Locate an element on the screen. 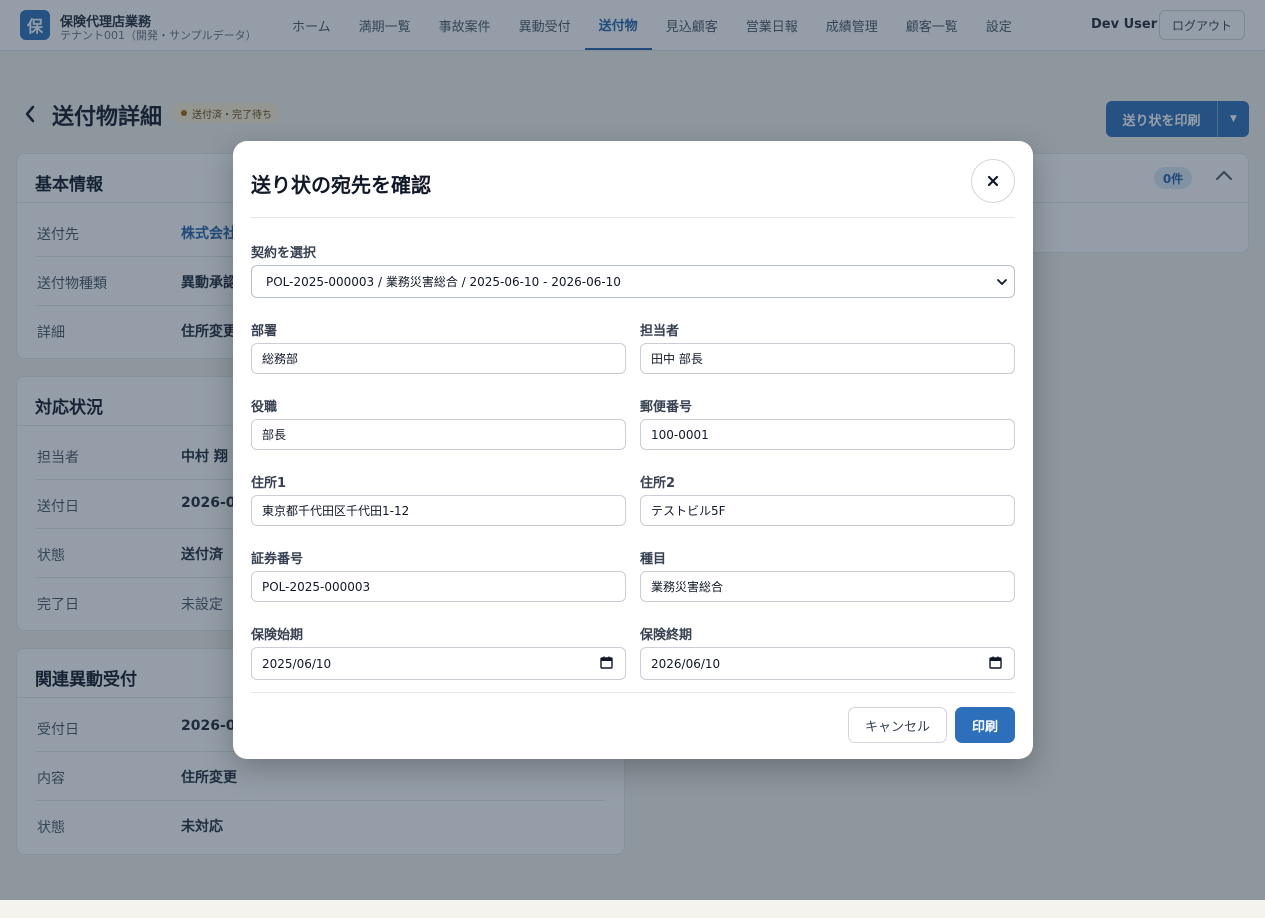  end-date-label: 保険終期 is located at coordinates (666, 635).